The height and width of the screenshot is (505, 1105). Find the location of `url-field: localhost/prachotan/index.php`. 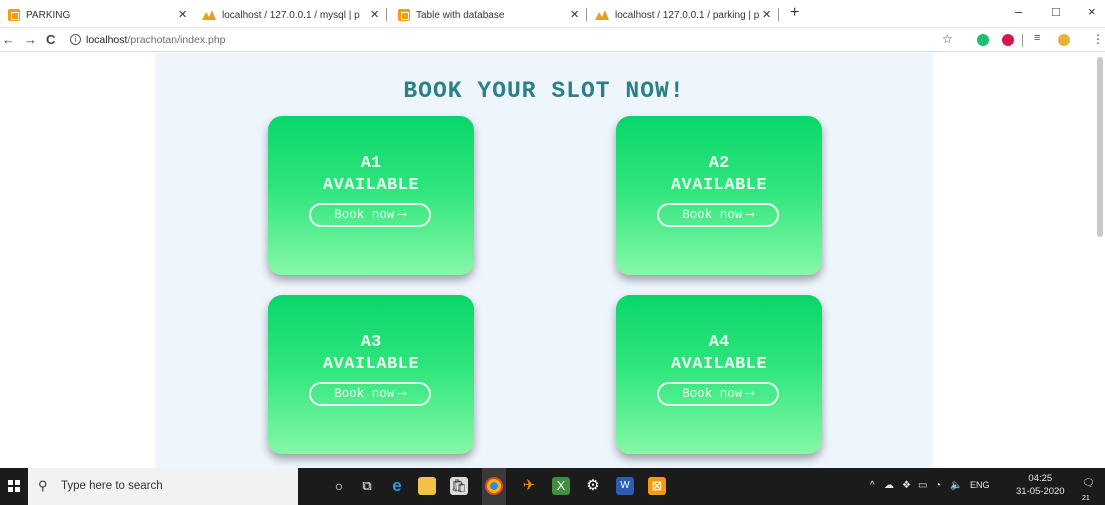

url-field: localhost/prachotan/index.php is located at coordinates (156, 40).